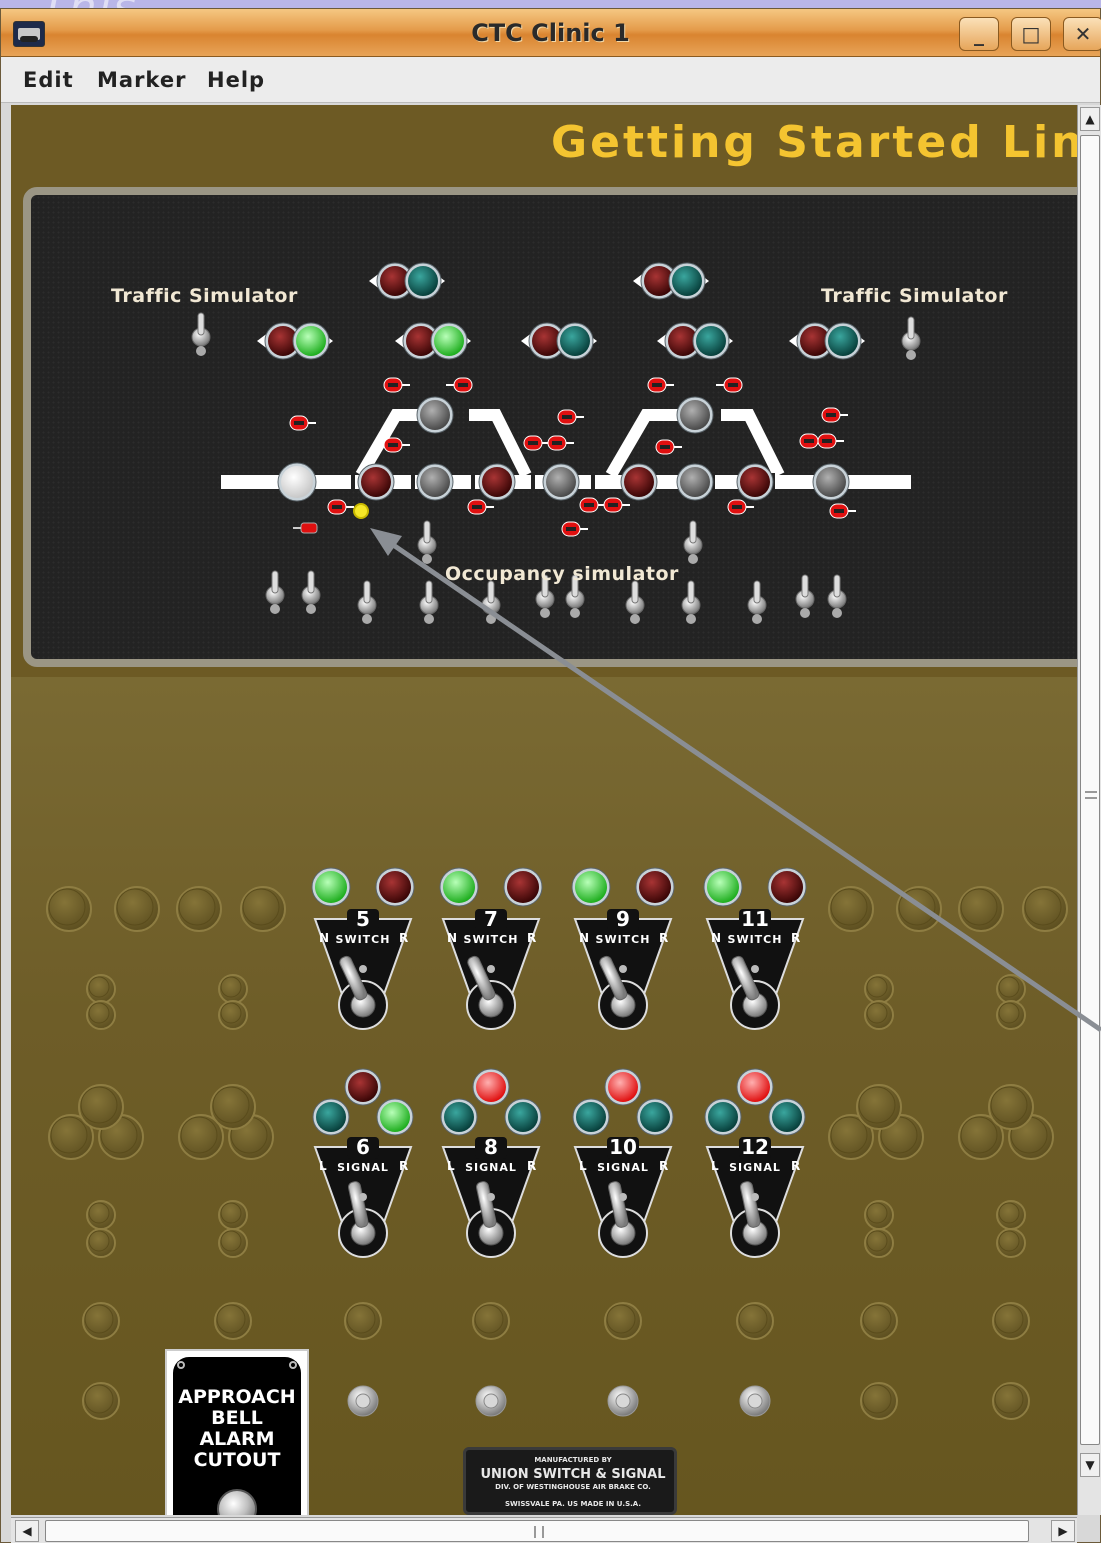  Describe the element at coordinates (979, 34) in the screenshot. I see `minimize-button: _` at that location.